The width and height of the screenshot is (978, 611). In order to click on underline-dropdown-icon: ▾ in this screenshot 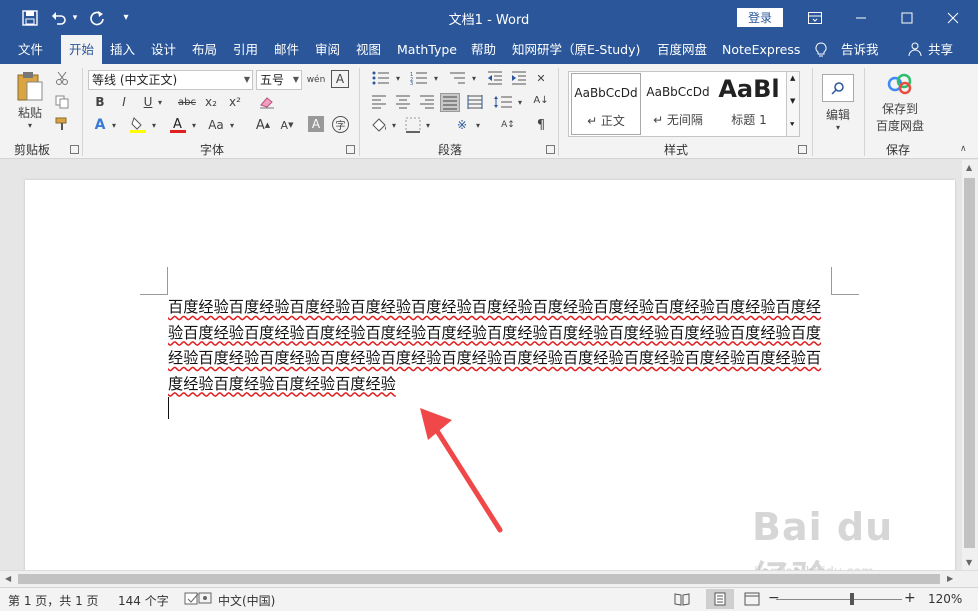, I will do `click(160, 102)`.